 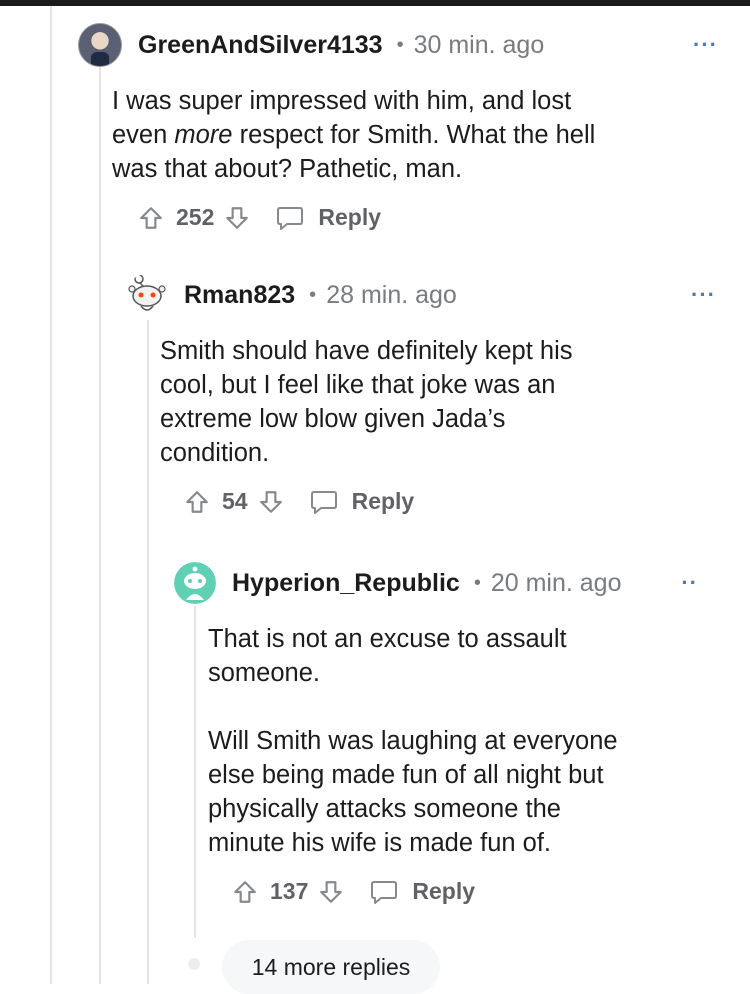 I want to click on comment-actions: 252 Reply, so click(x=398, y=217).